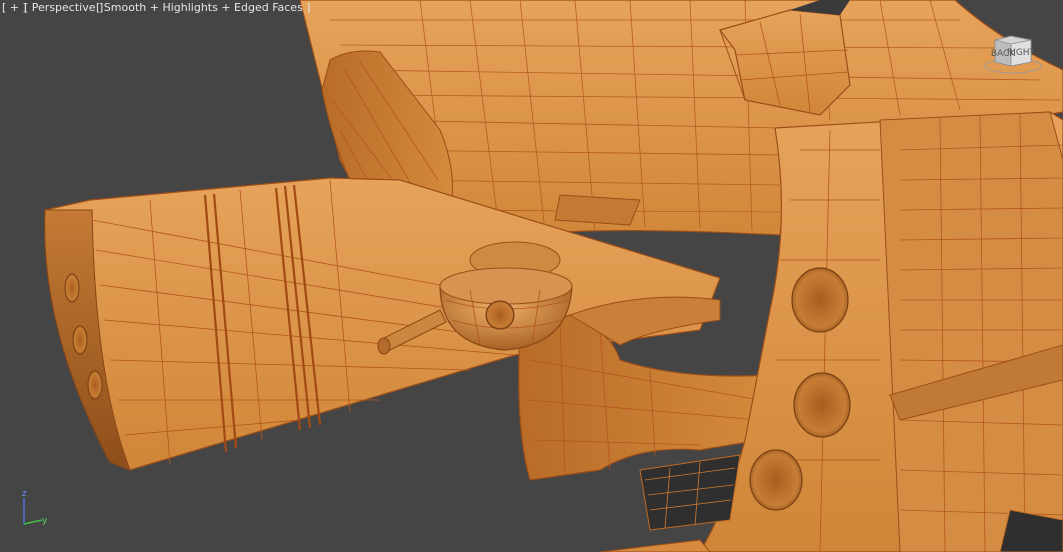 This screenshot has width=1063, height=552. I want to click on z-axis-label: z, so click(24, 494).